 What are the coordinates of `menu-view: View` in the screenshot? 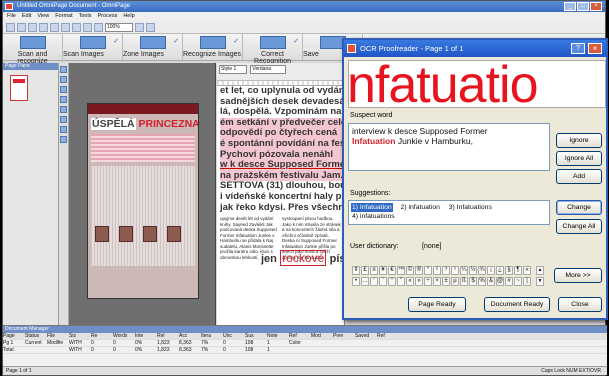 It's located at (43, 16).